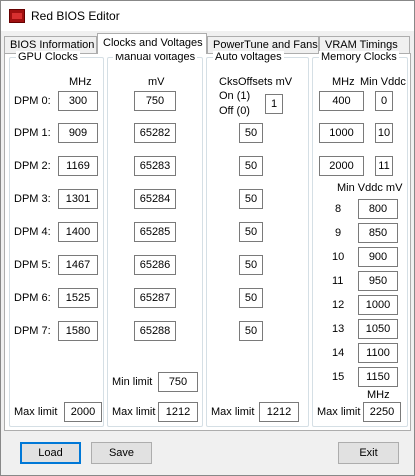  What do you see at coordinates (17, 16) in the screenshot?
I see `app-icon` at bounding box center [17, 16].